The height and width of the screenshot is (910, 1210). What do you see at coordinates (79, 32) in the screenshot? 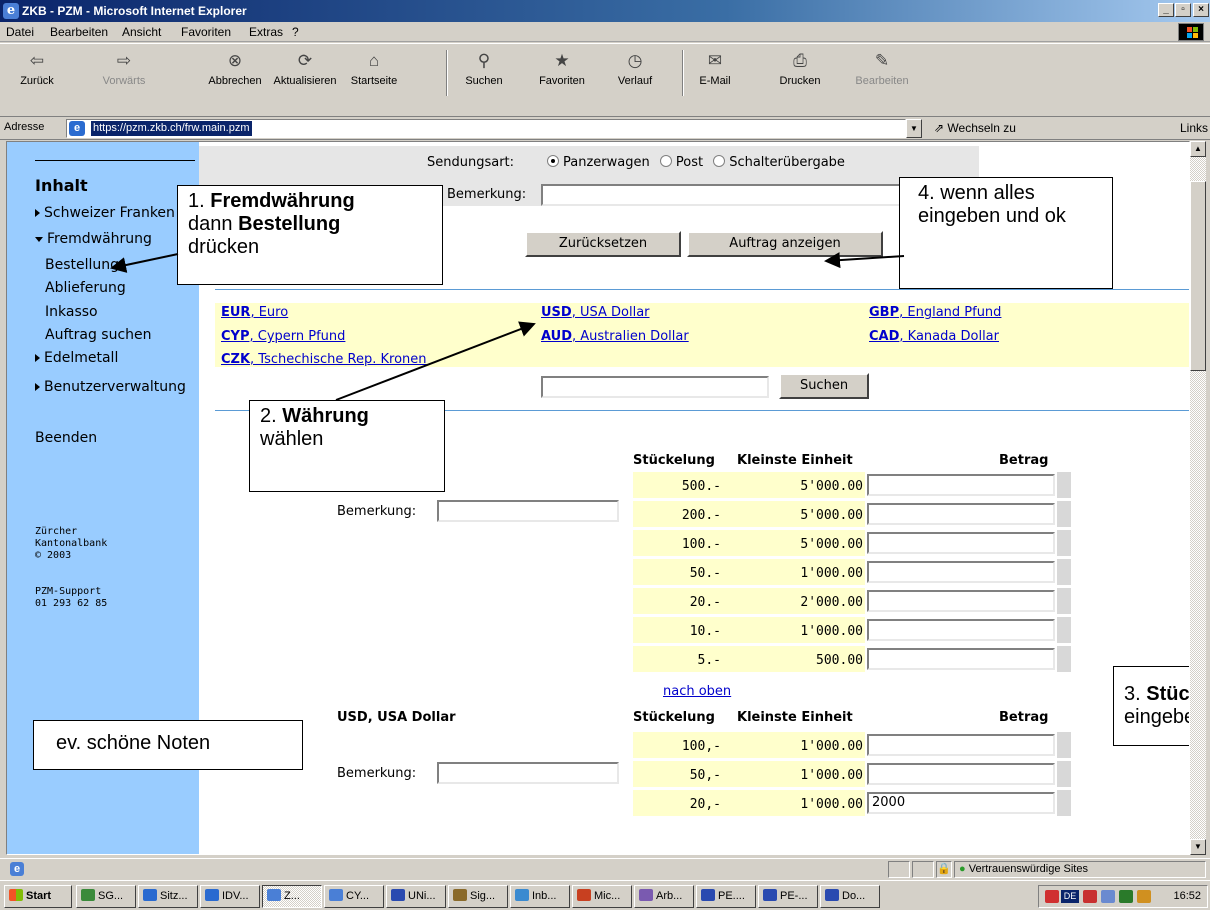
I see `menu-bearbeiten: Bearbeiten` at bounding box center [79, 32].